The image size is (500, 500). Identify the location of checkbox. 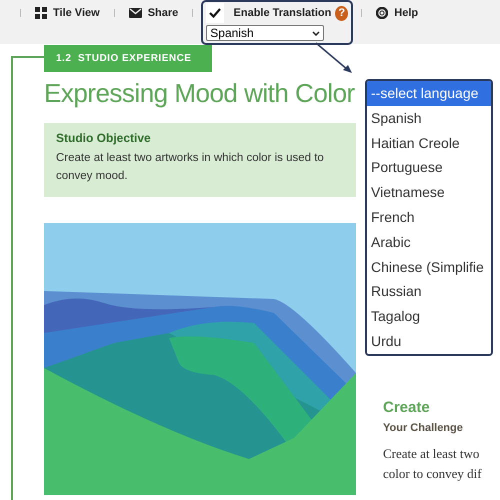
(215, 13).